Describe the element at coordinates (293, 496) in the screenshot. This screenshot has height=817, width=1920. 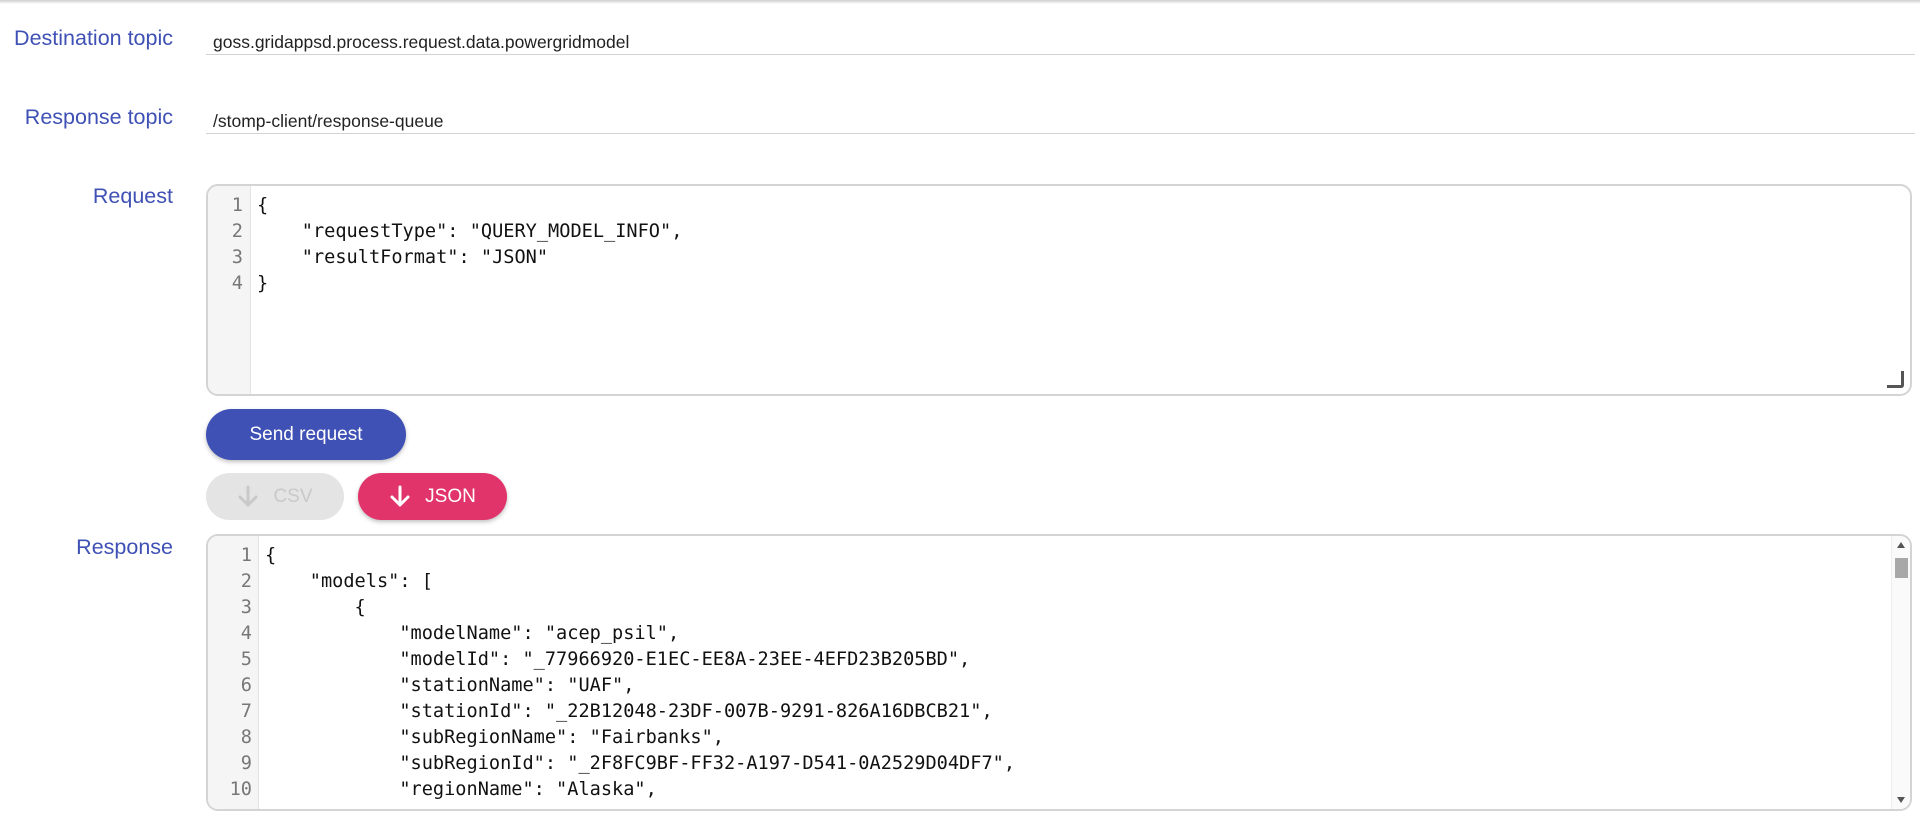
I see `download-csv-label: CSV` at that location.